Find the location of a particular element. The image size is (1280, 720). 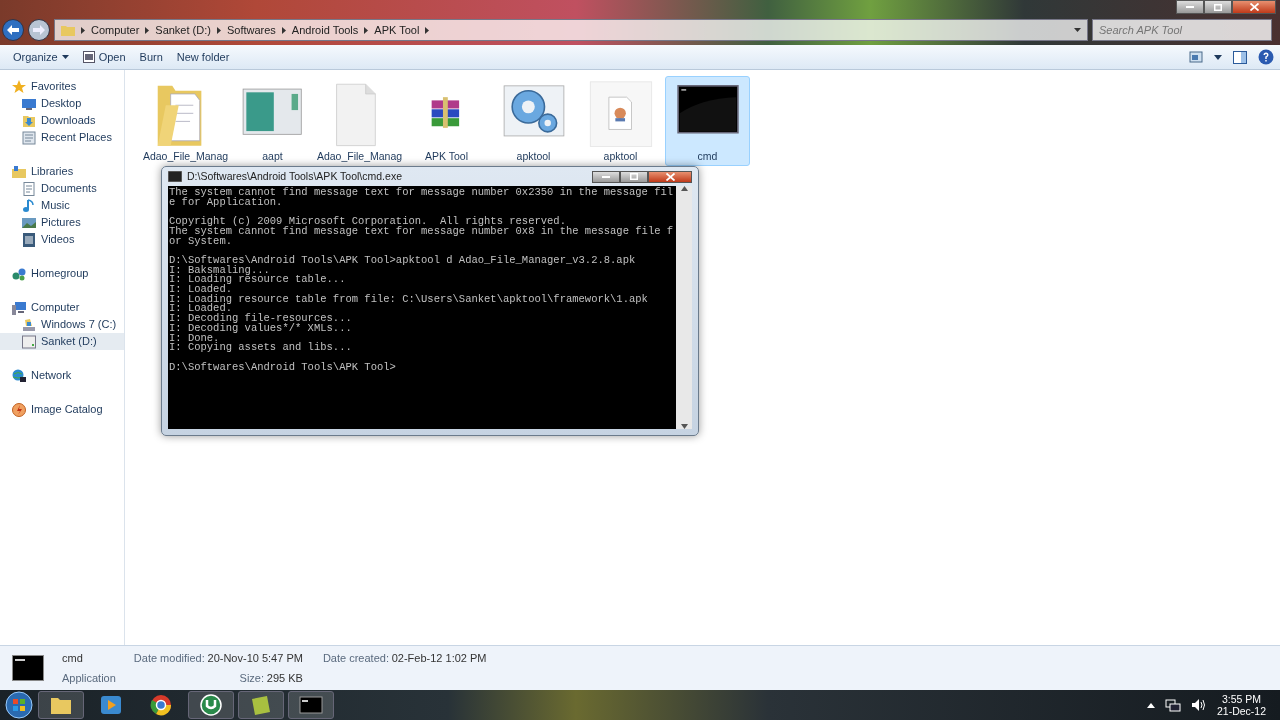

close-icon is located at coordinates (670, 176).